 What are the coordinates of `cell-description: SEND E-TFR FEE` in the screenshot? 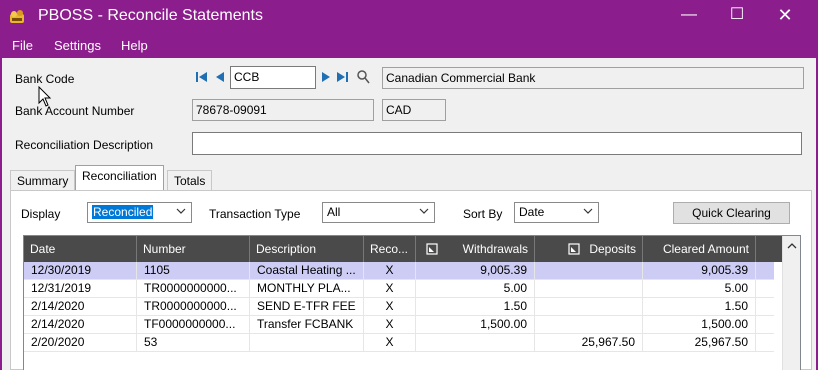 It's located at (307, 307).